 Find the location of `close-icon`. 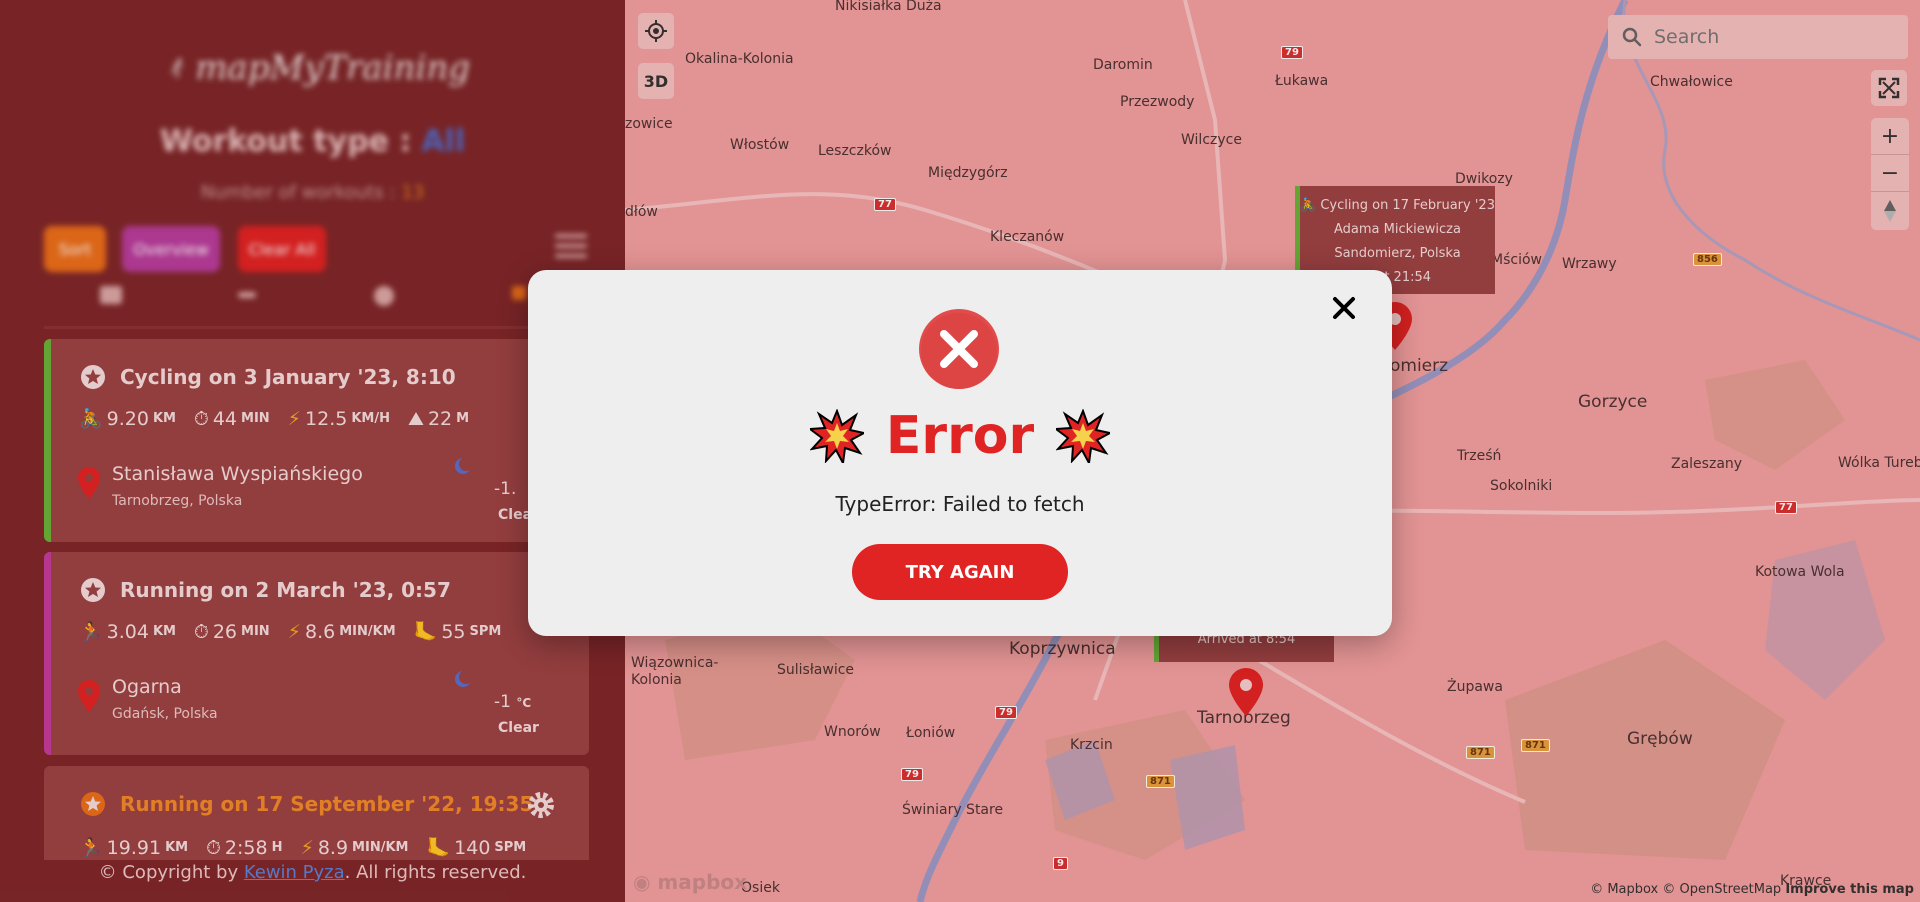

close-icon is located at coordinates (1344, 308).